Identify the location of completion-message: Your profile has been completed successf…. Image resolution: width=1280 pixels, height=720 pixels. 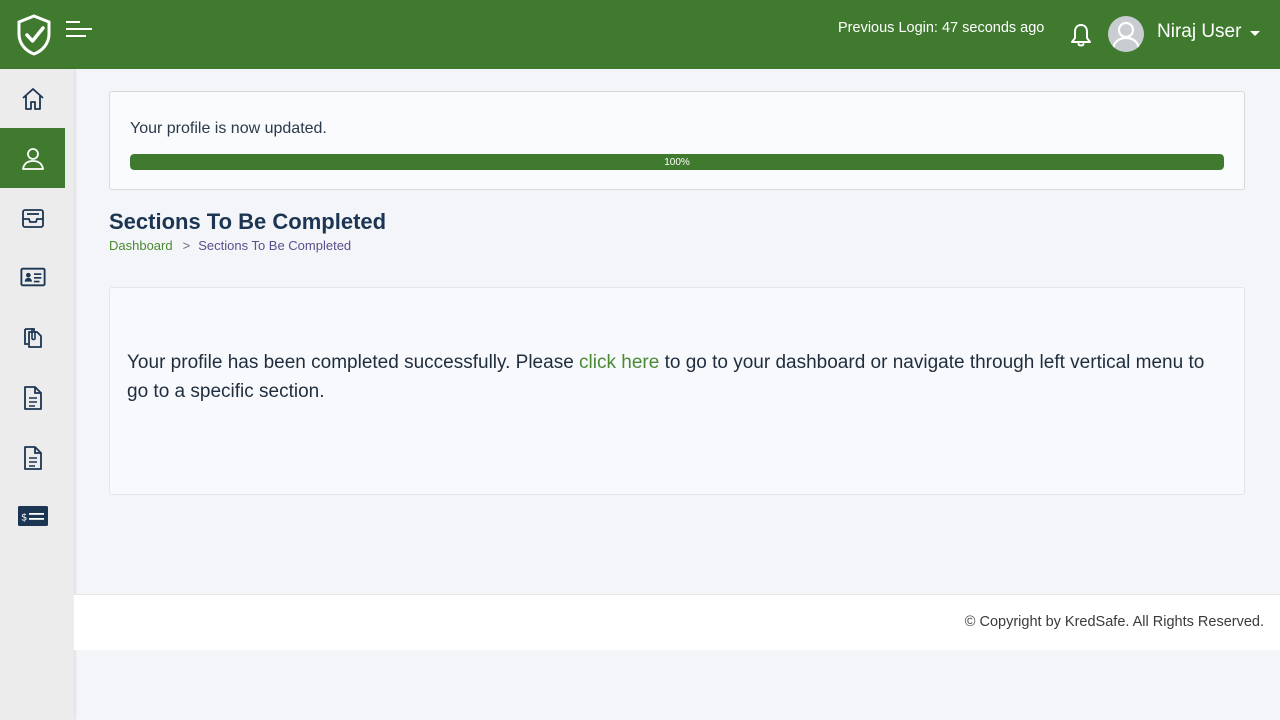
(677, 377).